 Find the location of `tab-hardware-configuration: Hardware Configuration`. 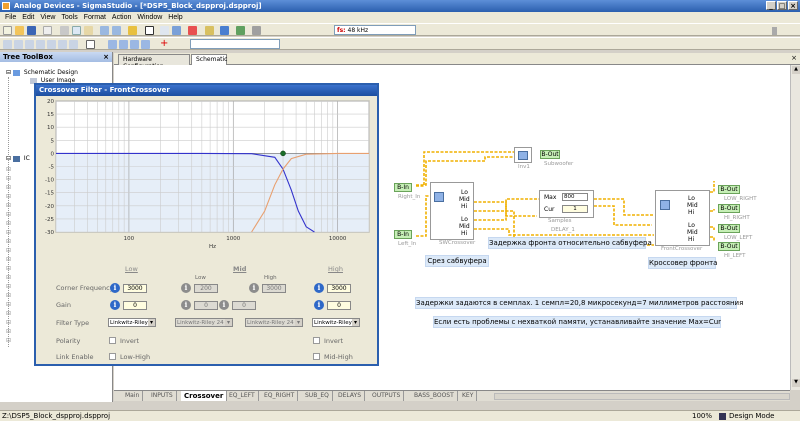

tab-hardware-configuration: Hardware Configuration is located at coordinates (154, 62).